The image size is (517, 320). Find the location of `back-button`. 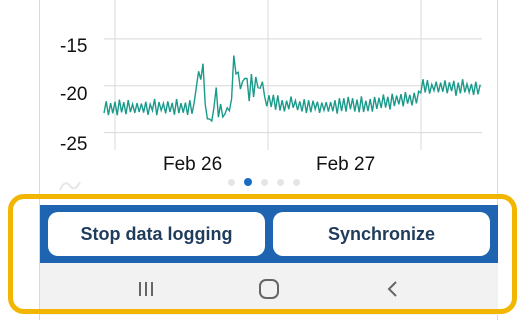

back-button is located at coordinates (392, 289).